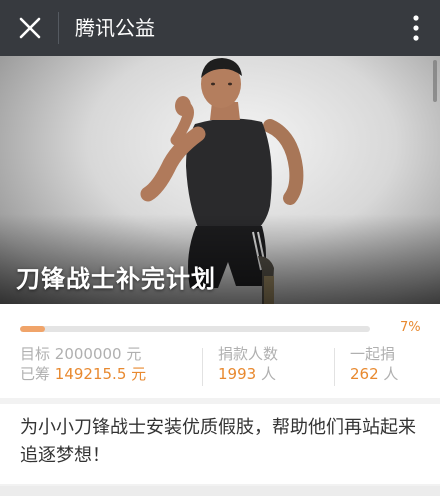 The image size is (440, 496). What do you see at coordinates (58, 28) in the screenshot?
I see `header-divider` at bounding box center [58, 28].